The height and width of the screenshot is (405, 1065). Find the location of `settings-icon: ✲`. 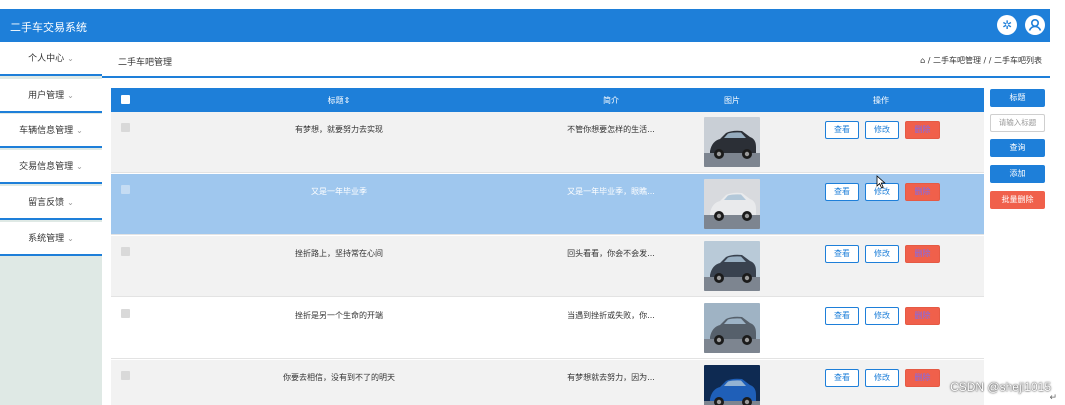

settings-icon: ✲ is located at coordinates (1007, 25).